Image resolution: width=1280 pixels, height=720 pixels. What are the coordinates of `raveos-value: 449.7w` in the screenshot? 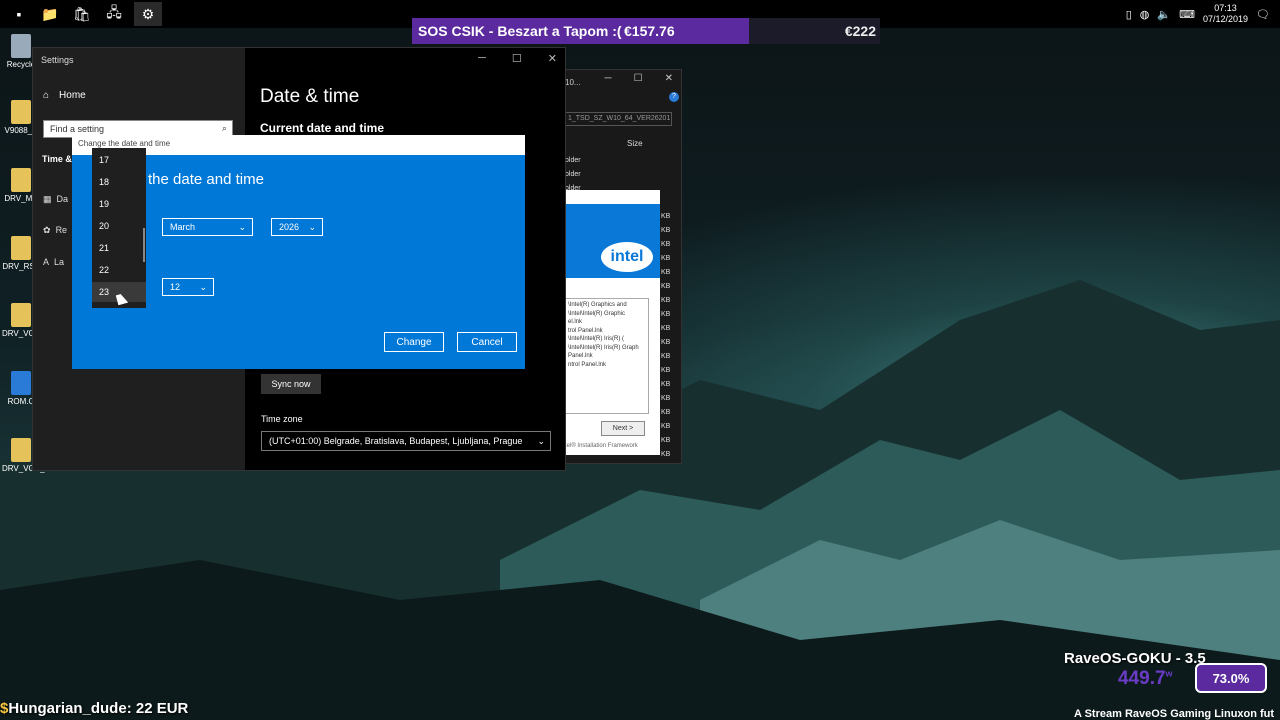 It's located at (1145, 679).